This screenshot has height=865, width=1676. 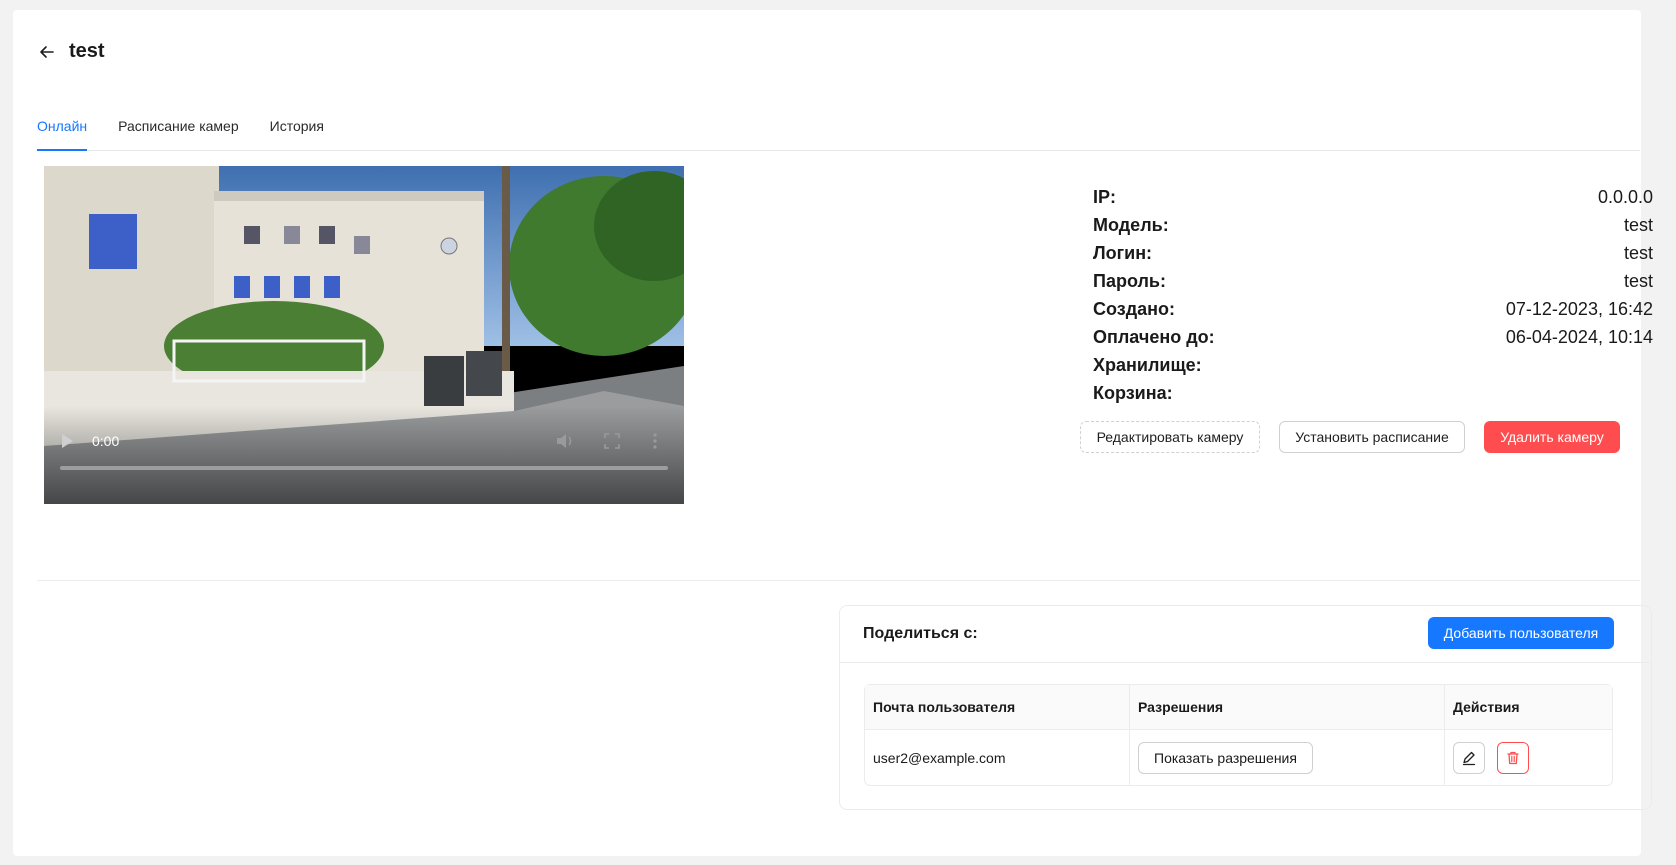 I want to click on tab-history: История, so click(x=297, y=128).